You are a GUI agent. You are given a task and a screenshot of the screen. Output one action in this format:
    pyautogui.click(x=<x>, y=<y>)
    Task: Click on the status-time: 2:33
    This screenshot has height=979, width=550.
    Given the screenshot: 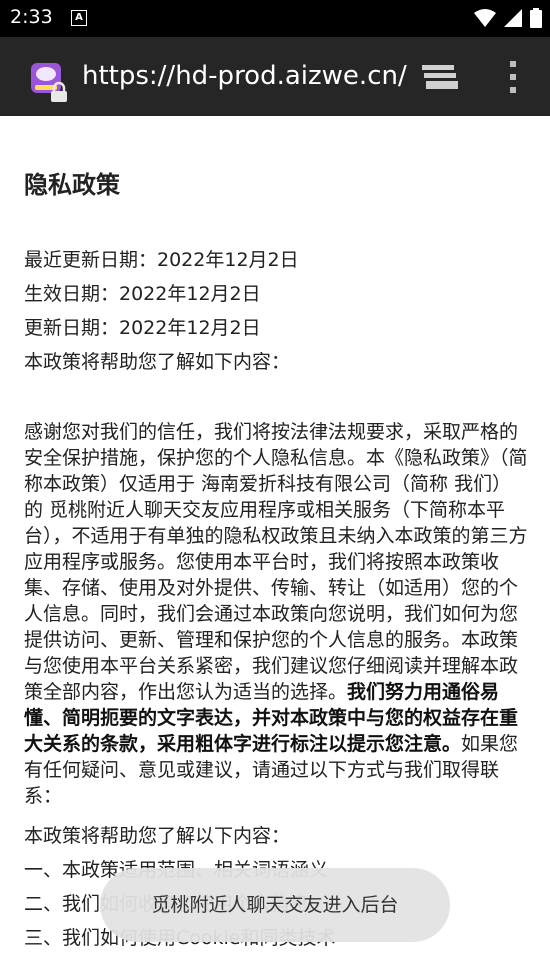 What is the action you would take?
    pyautogui.click(x=31, y=17)
    